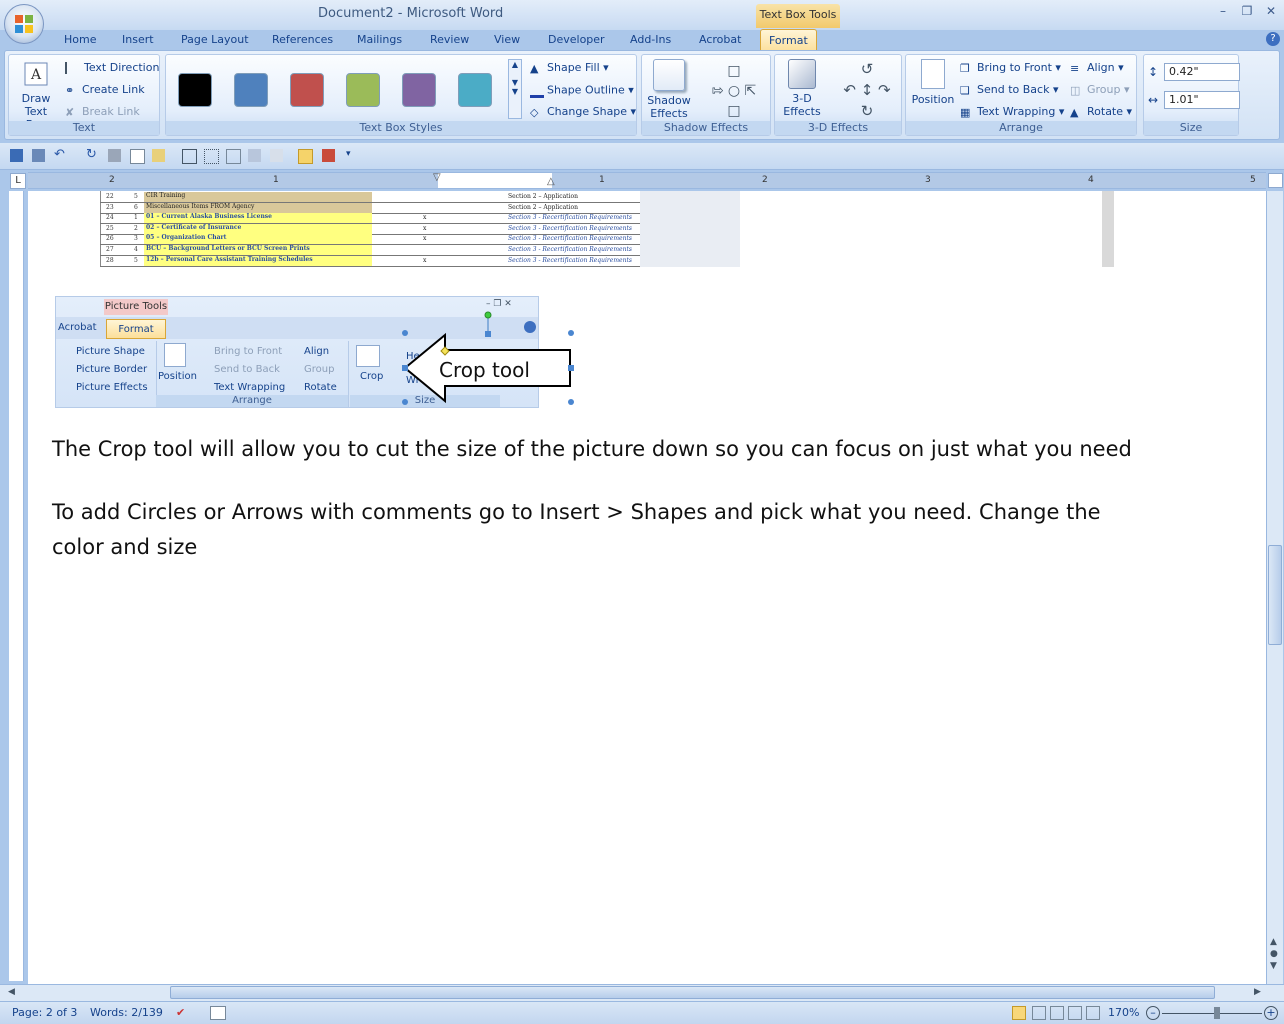 The width and height of the screenshot is (1284, 1024). Describe the element at coordinates (302, 40) in the screenshot. I see `tab-references: References` at that location.